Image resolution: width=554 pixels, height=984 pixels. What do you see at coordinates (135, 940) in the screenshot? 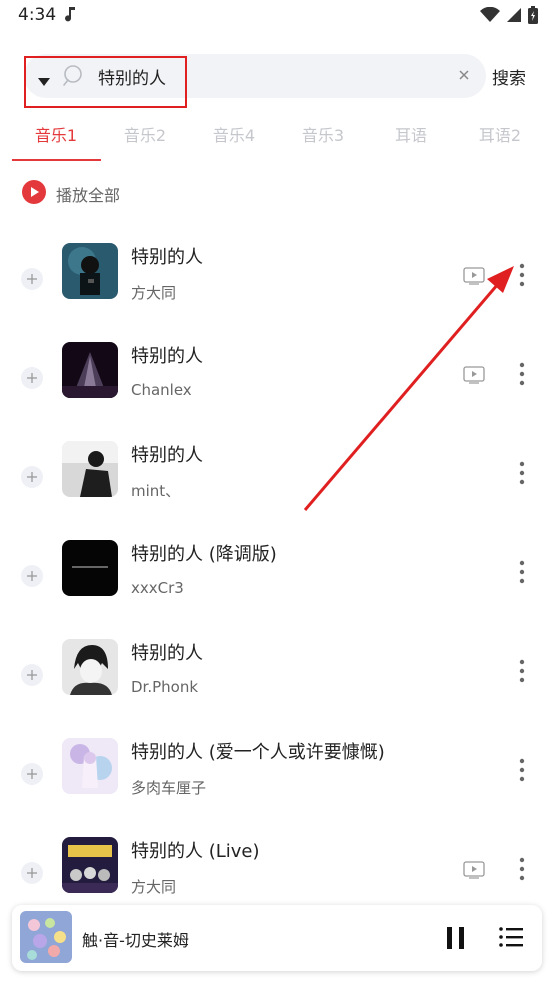
I see `player-track-title: 触·音-切史莱姆` at bounding box center [135, 940].